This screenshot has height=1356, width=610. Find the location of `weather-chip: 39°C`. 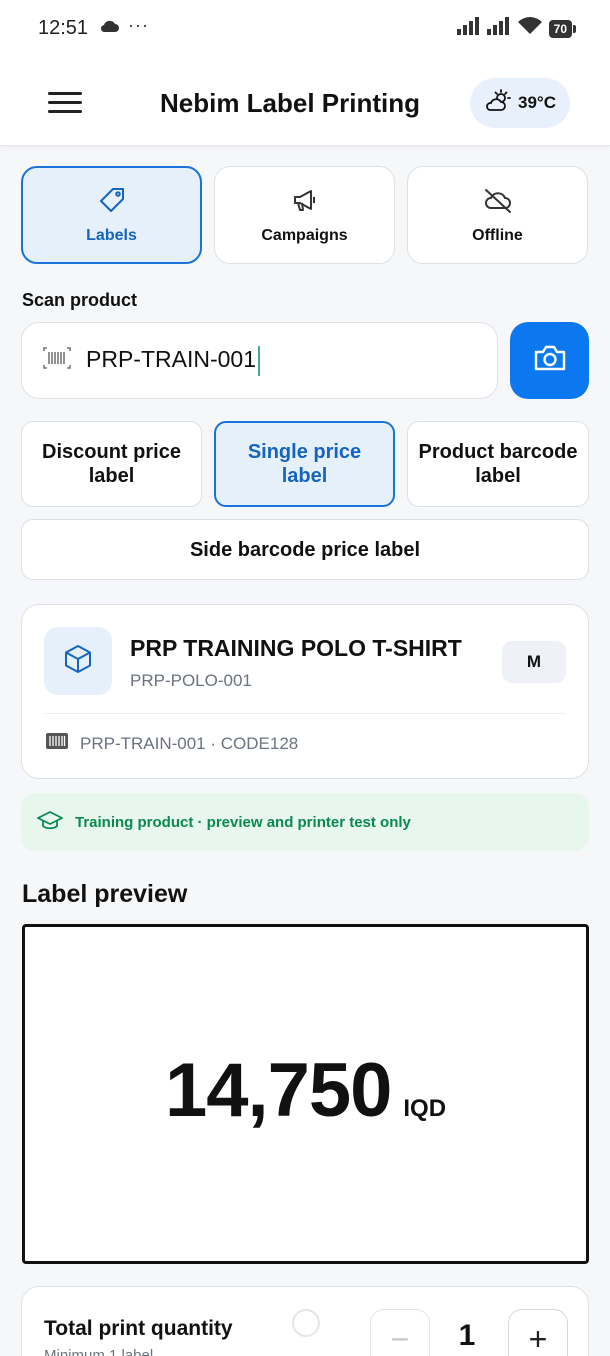

weather-chip: 39°C is located at coordinates (520, 103).